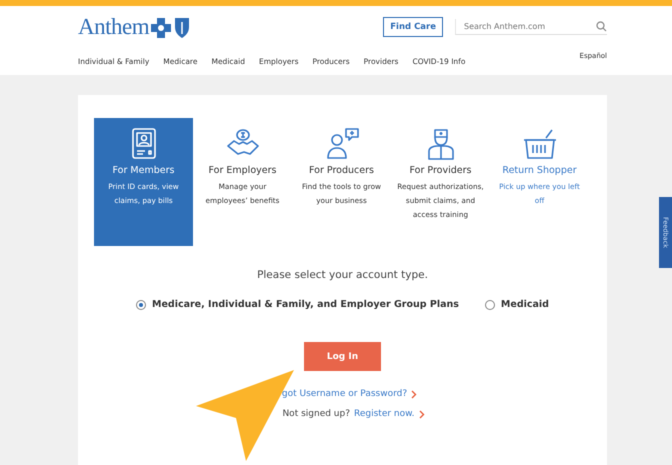 The width and height of the screenshot is (672, 465). What do you see at coordinates (143, 170) in the screenshot?
I see `tile-title: For Members` at bounding box center [143, 170].